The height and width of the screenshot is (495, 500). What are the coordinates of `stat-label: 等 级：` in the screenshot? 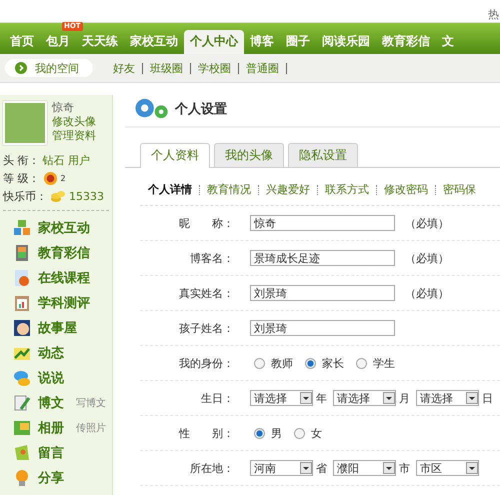 It's located at (21, 178).